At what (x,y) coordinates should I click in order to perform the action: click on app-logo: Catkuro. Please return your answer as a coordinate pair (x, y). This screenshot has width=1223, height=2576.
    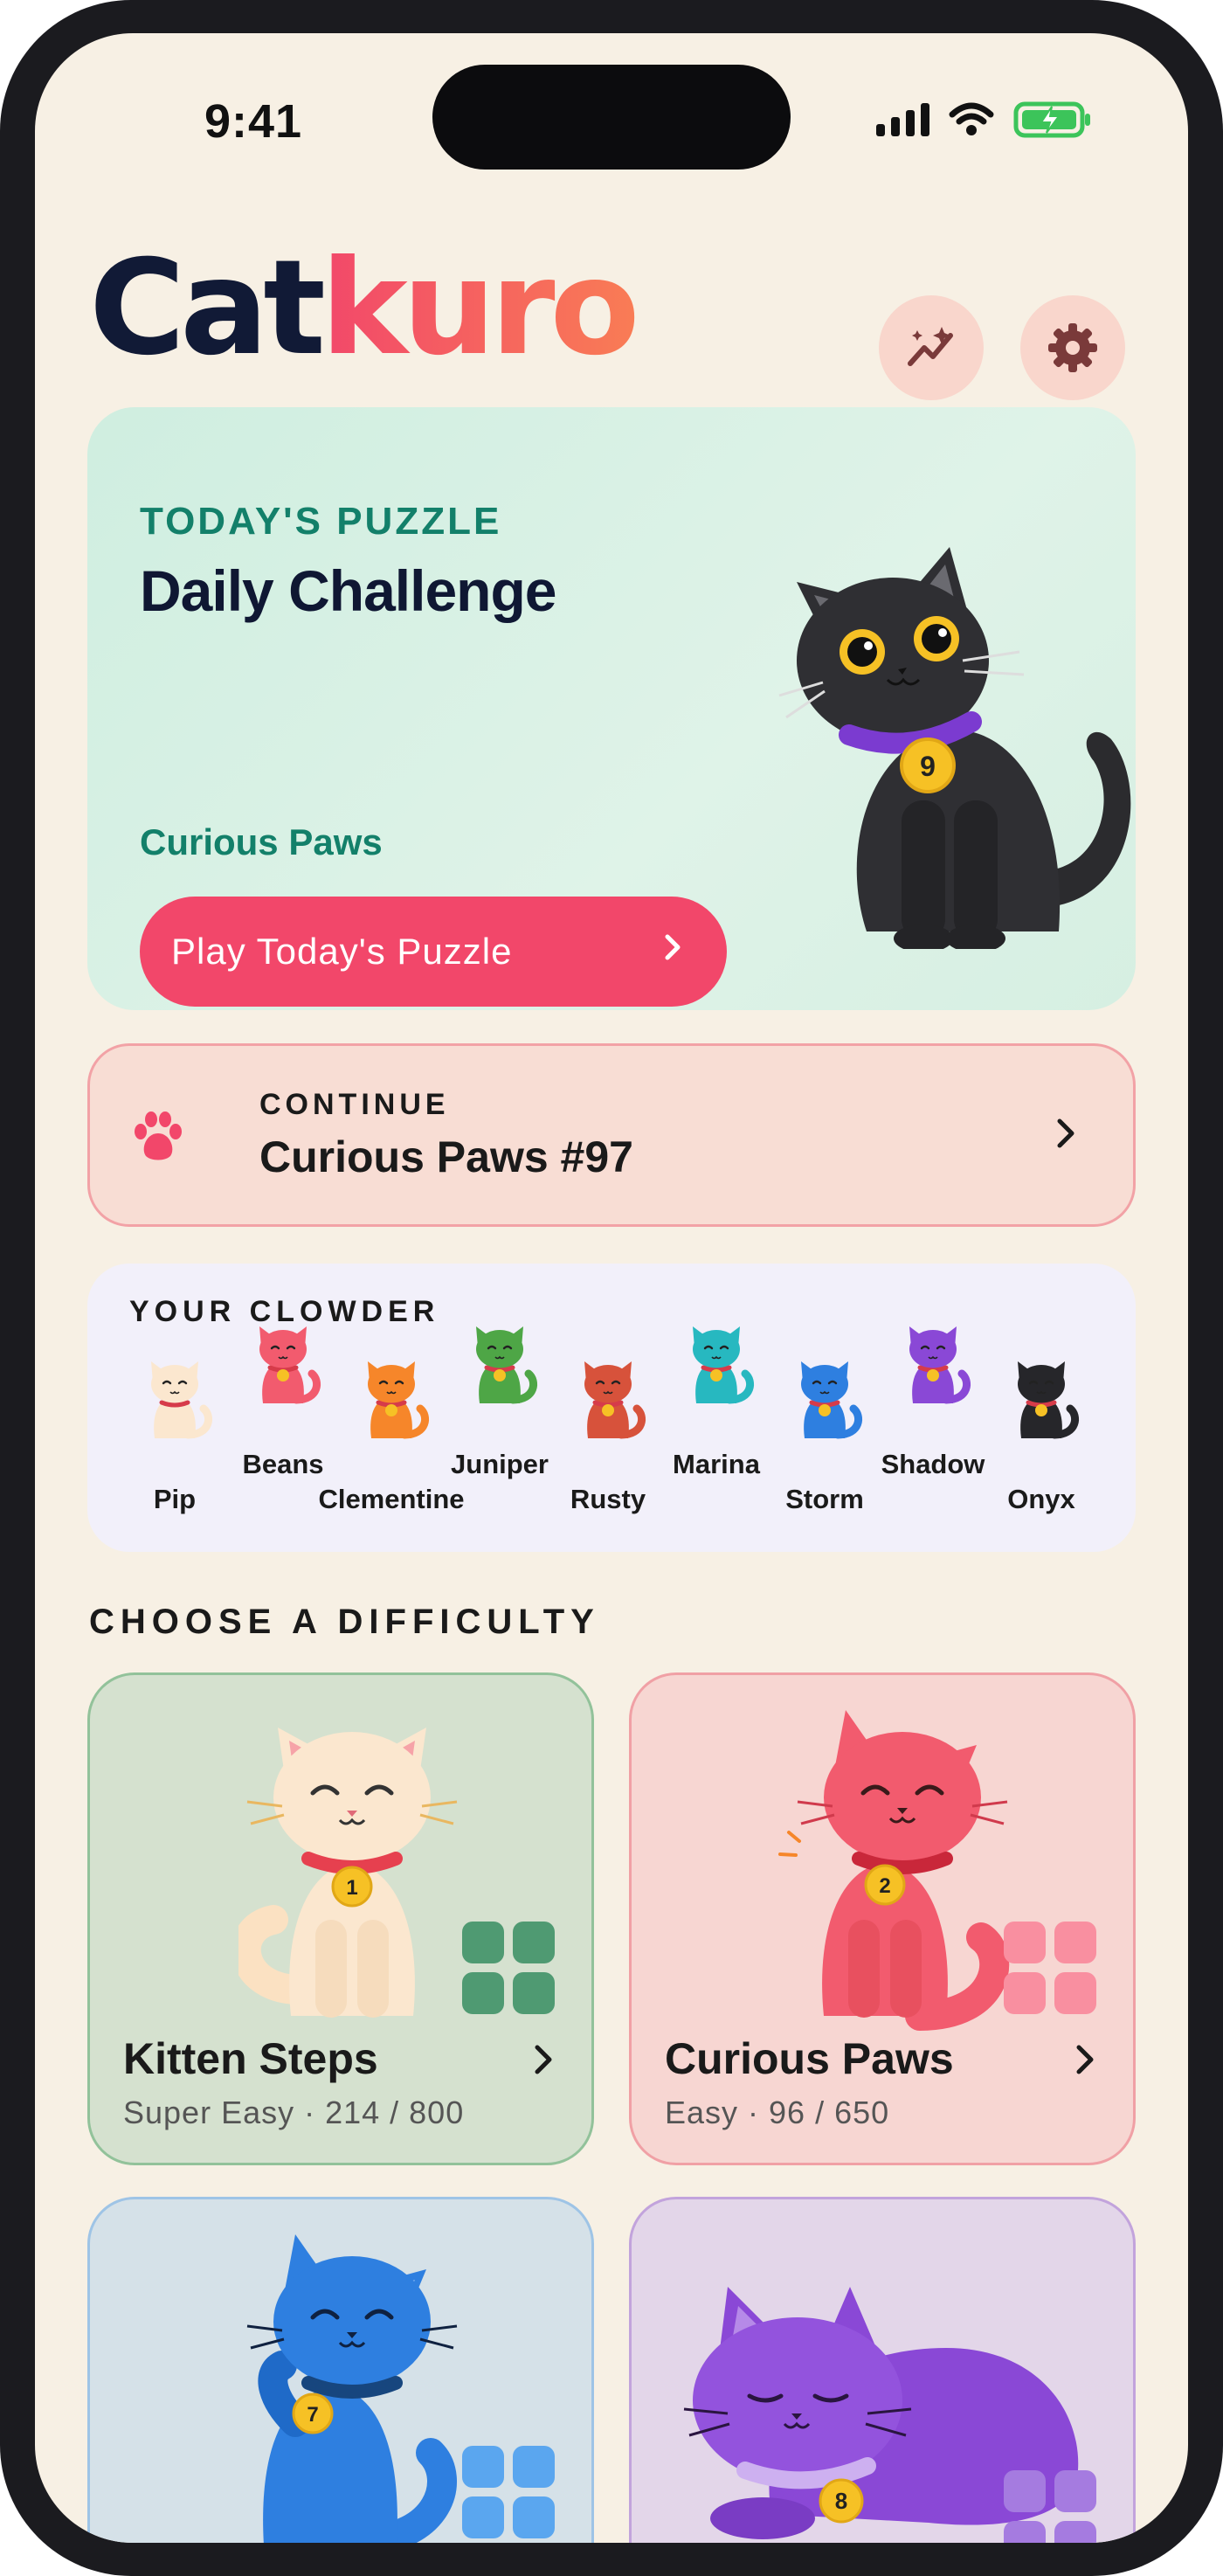
    Looking at the image, I should click on (364, 308).